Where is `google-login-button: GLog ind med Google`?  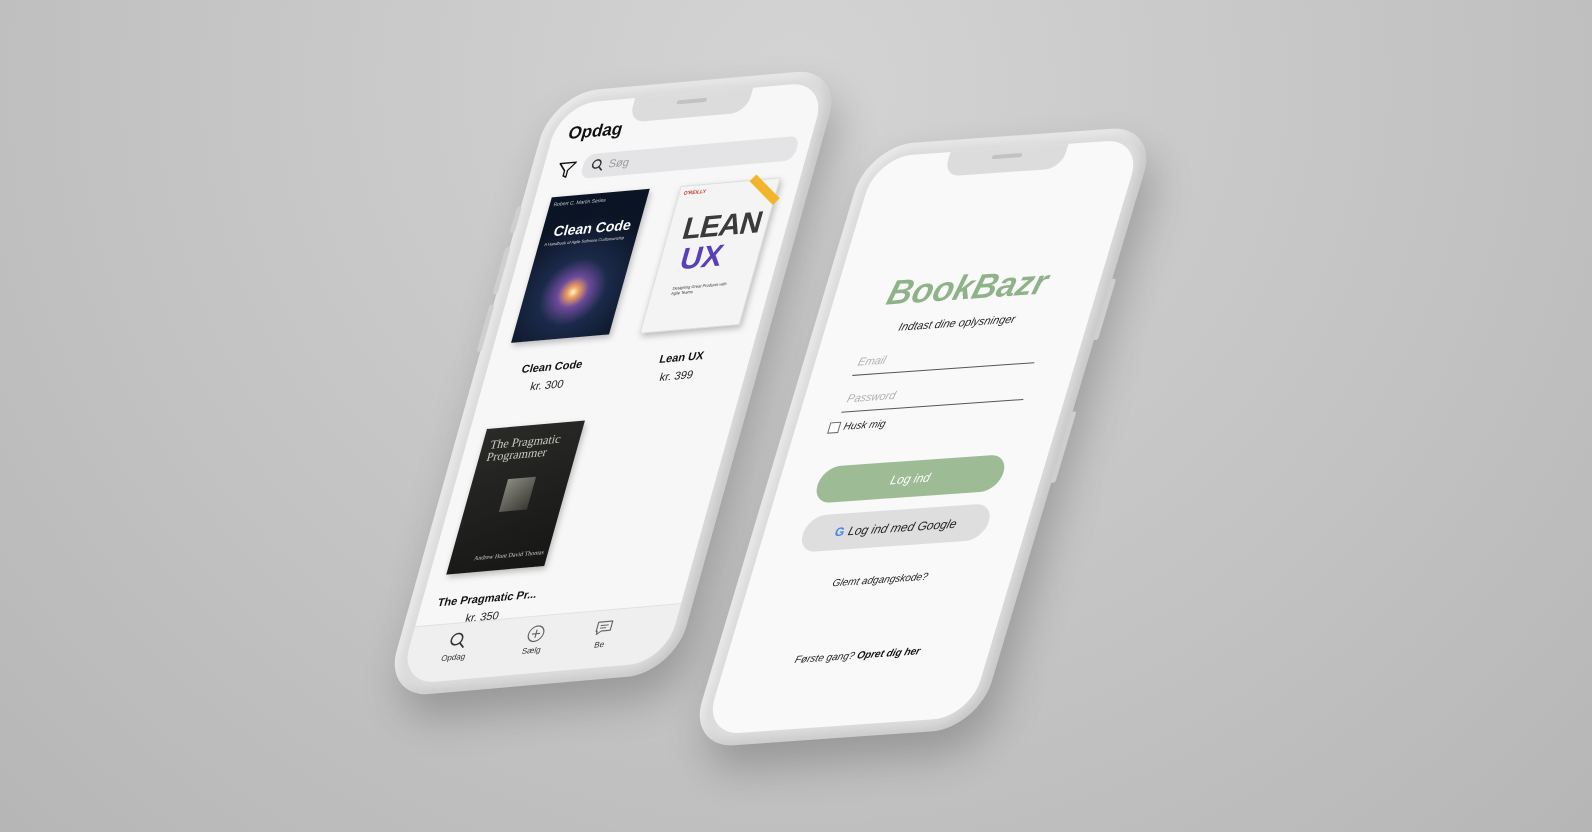 google-login-button: GLog ind med Google is located at coordinates (896, 528).